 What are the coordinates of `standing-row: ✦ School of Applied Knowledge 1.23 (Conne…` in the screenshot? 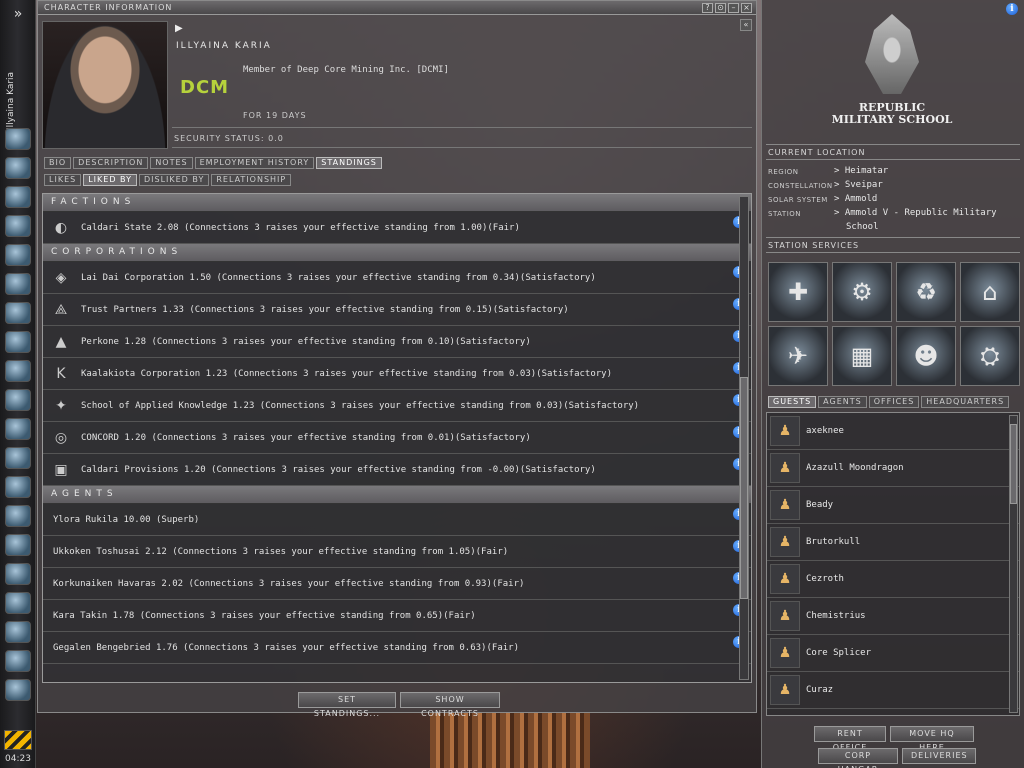 It's located at (397, 406).